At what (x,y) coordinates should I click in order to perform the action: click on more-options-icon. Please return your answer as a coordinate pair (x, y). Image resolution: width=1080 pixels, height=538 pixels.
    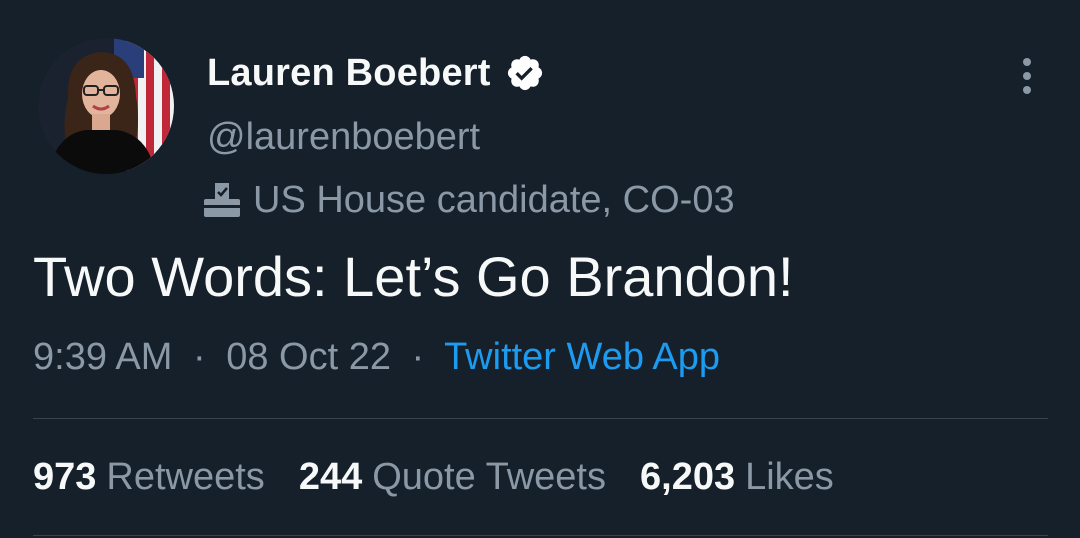
    Looking at the image, I should click on (1027, 76).